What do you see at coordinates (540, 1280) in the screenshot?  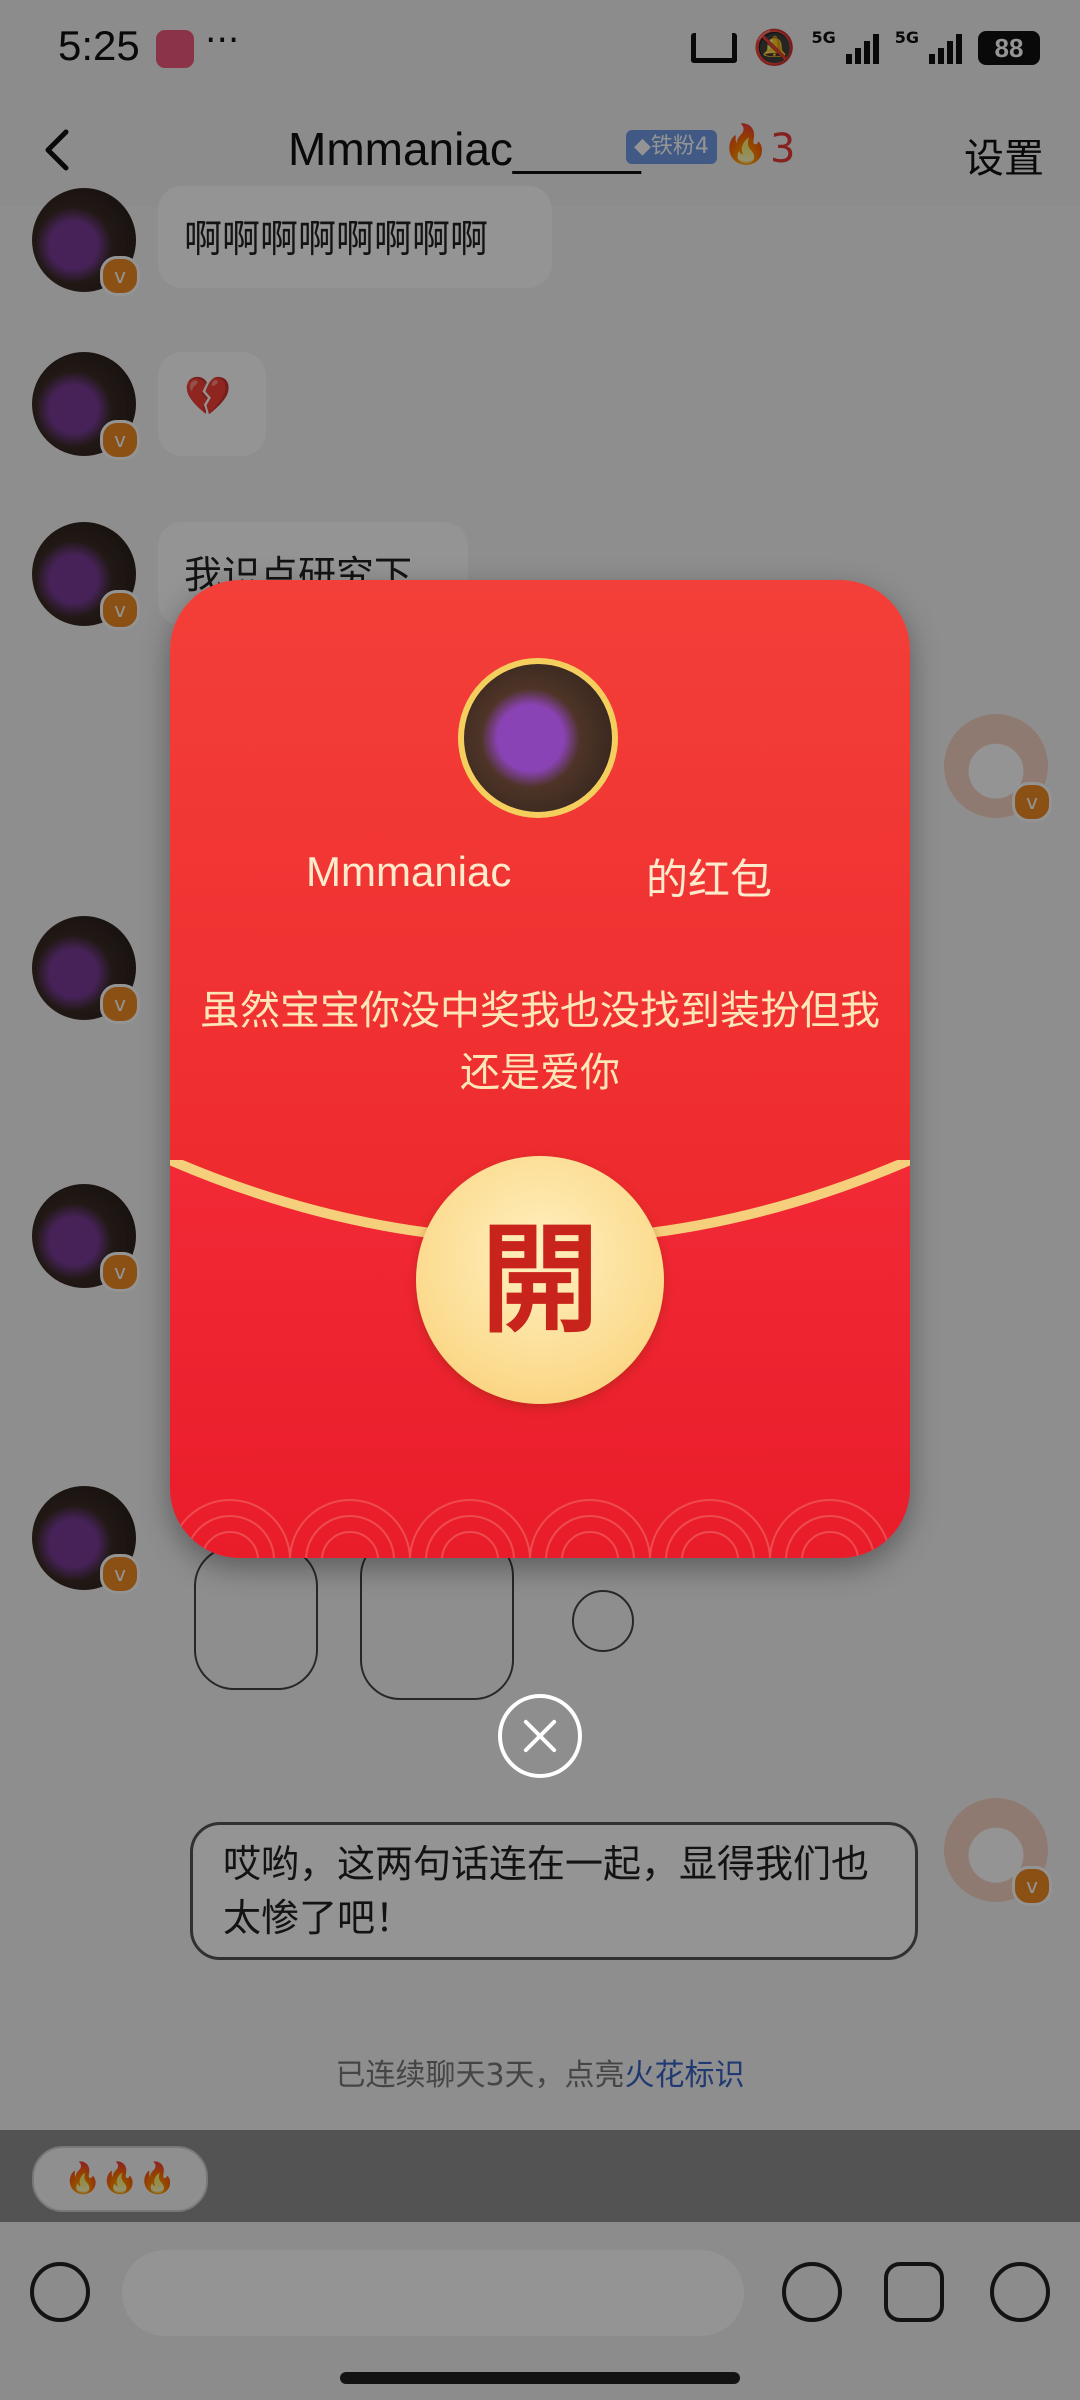 I see `open-red-packet-button: 開` at bounding box center [540, 1280].